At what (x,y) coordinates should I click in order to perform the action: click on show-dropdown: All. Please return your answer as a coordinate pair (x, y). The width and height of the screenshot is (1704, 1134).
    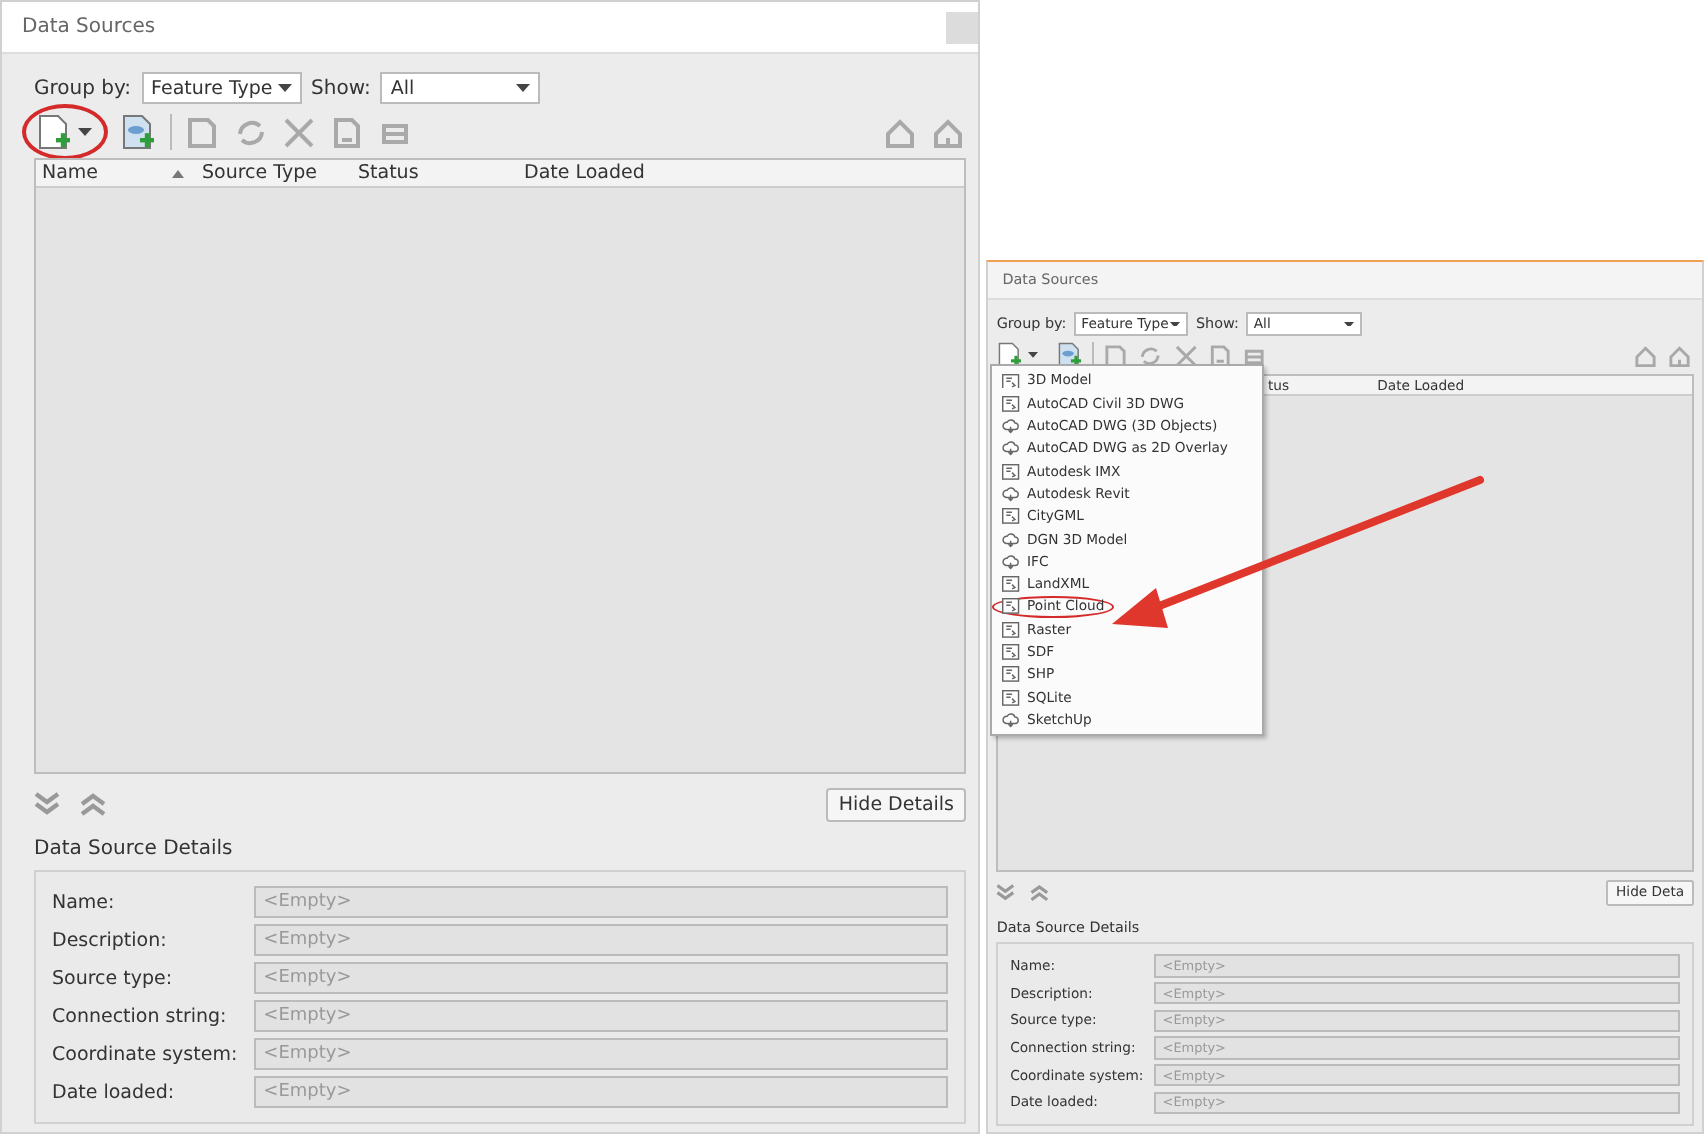
    Looking at the image, I should click on (460, 88).